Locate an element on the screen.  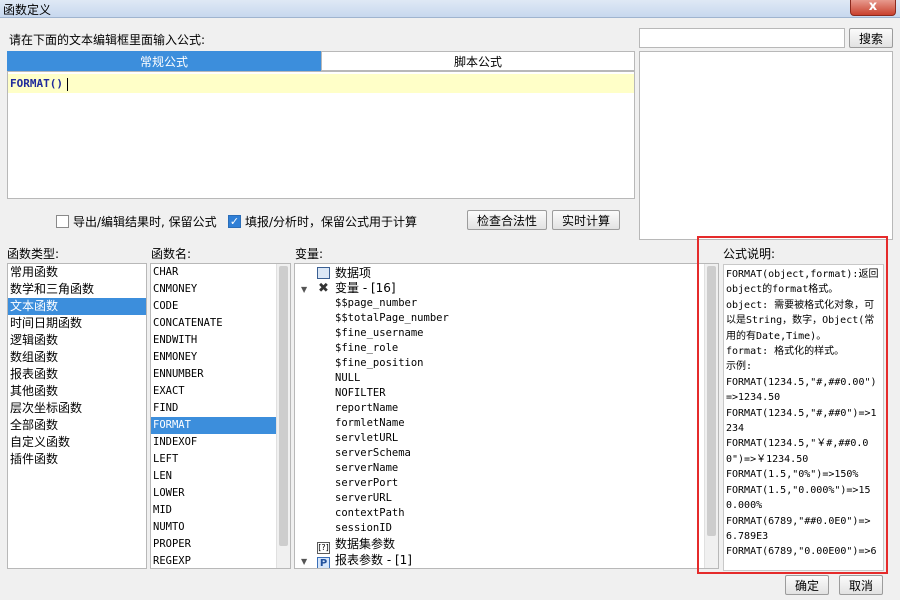
window-title: 函数定义 is located at coordinates (27, 10).